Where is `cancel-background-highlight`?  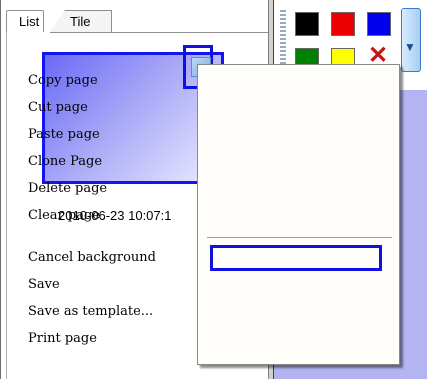 cancel-background-highlight is located at coordinates (296, 258).